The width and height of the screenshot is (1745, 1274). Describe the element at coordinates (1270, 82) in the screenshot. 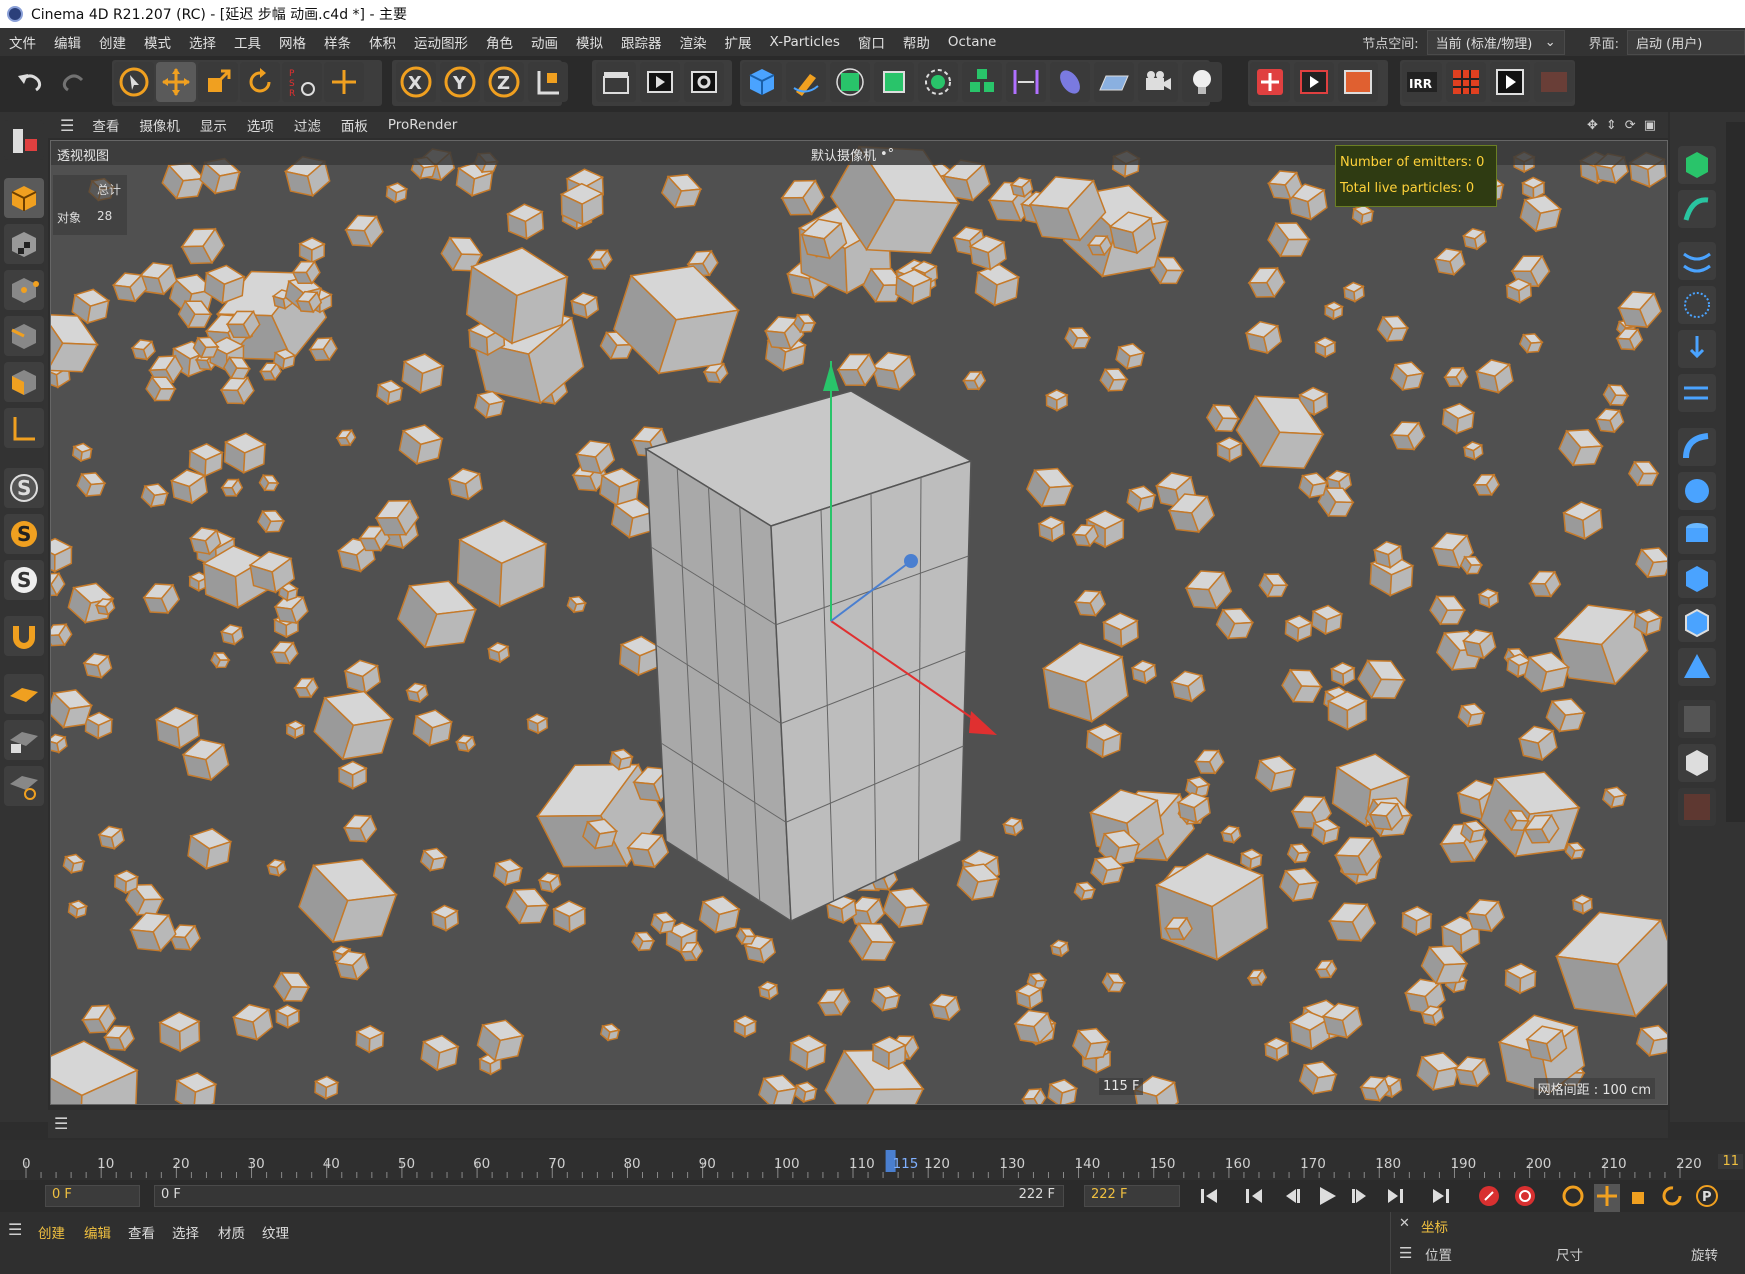

I see `octane-settings-button` at that location.